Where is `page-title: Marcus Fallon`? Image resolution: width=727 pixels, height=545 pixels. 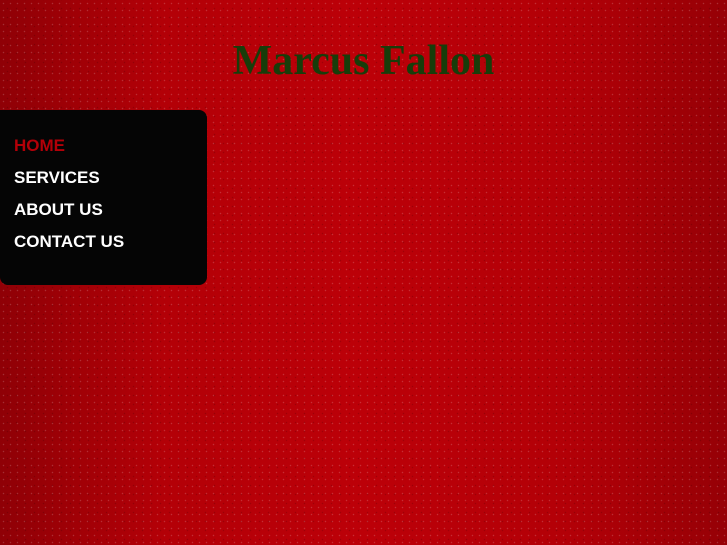 page-title: Marcus Fallon is located at coordinates (363, 61).